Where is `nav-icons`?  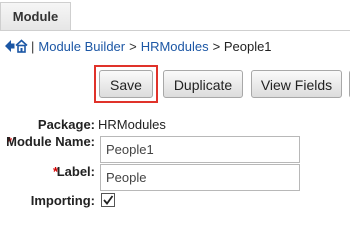 nav-icons is located at coordinates (16, 46).